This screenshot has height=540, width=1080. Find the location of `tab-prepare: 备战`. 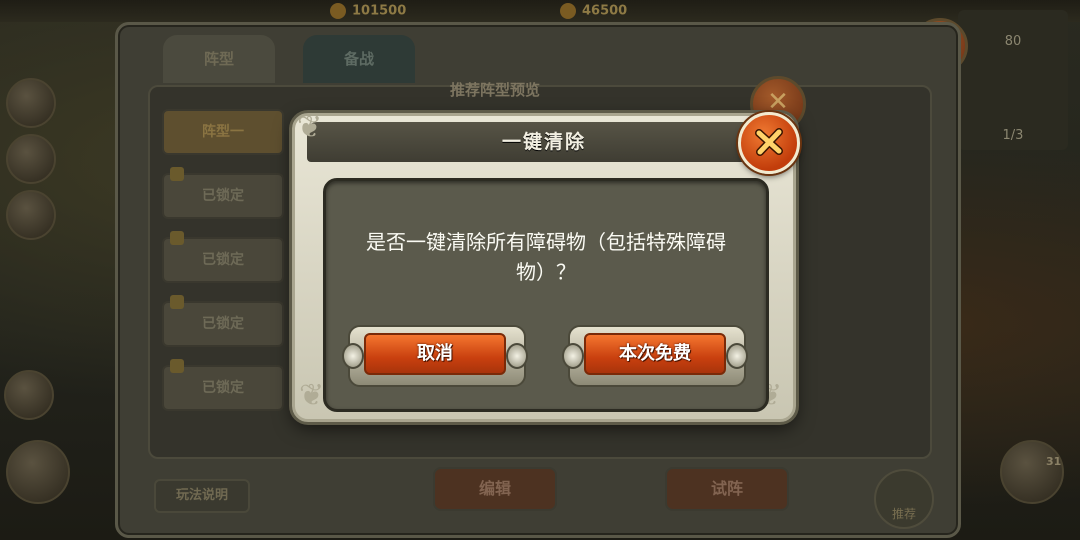

tab-prepare: 备战 is located at coordinates (359, 59).